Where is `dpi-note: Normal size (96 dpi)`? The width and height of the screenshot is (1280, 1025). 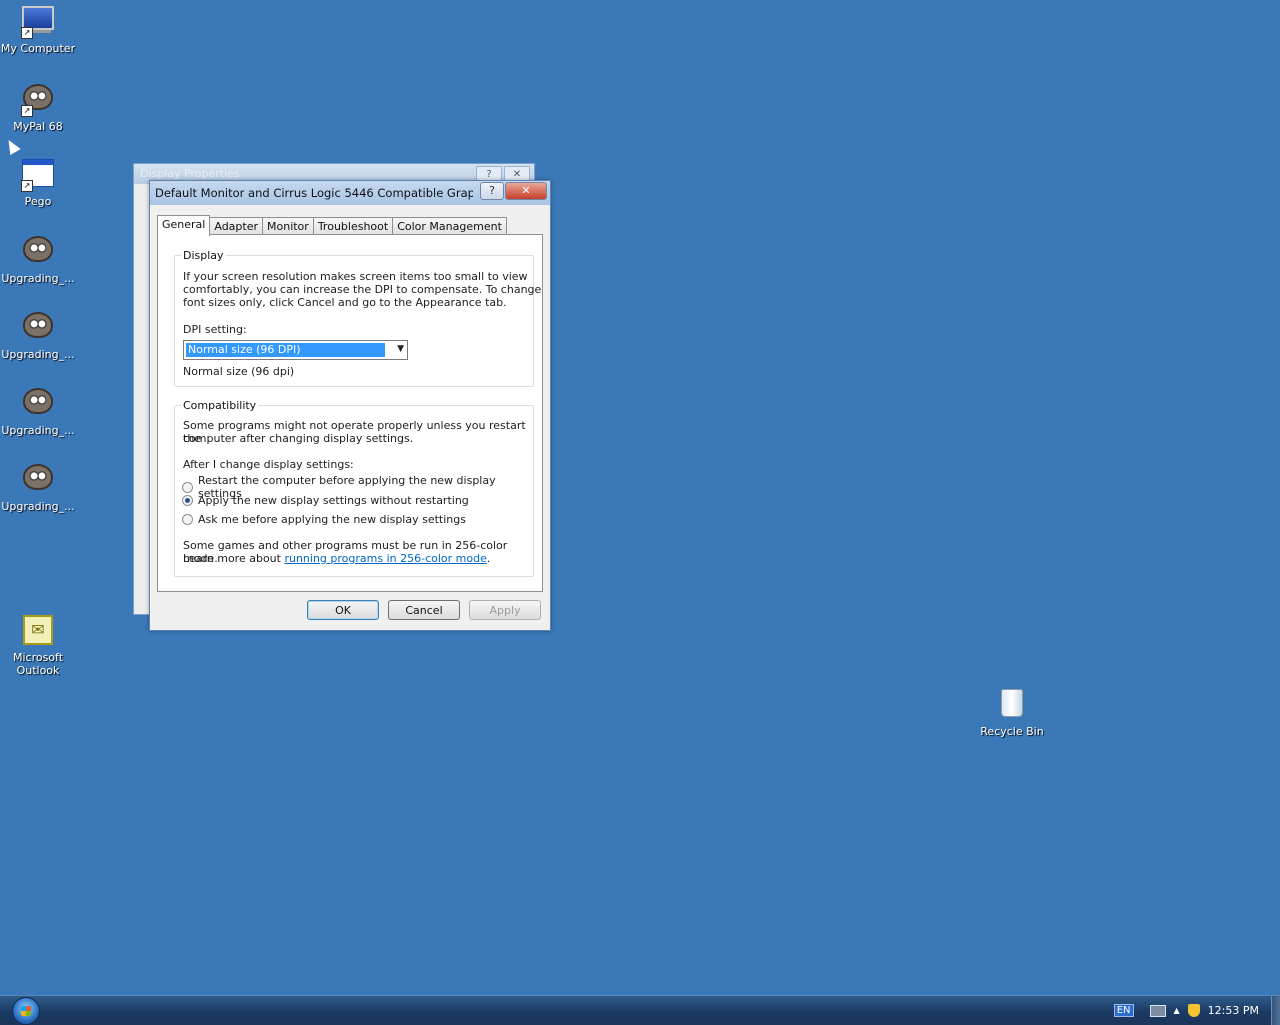
dpi-note: Normal size (96 dpi) is located at coordinates (239, 371).